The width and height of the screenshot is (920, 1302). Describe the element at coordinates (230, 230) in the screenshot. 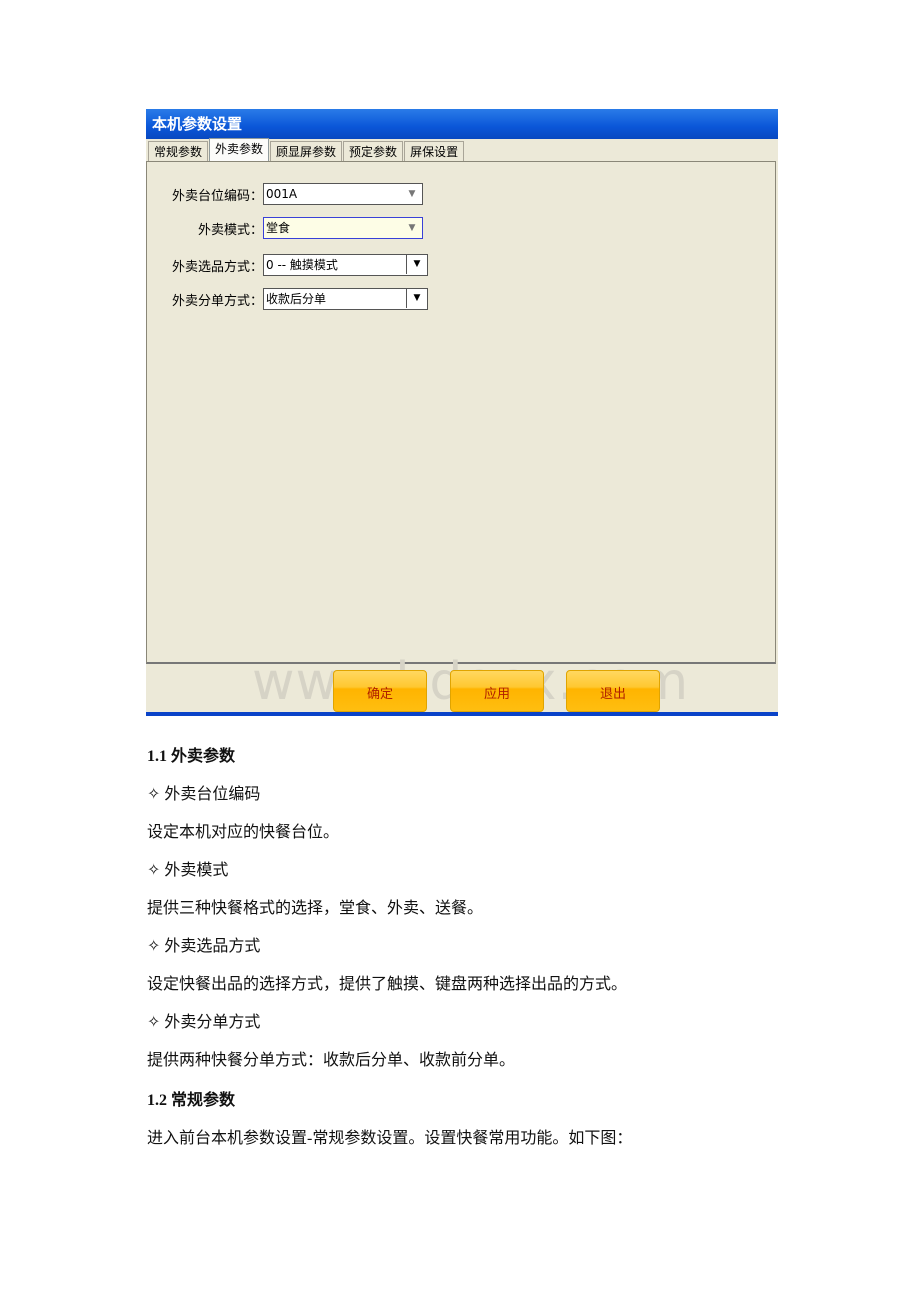

I see `mode-label: 外卖模式：` at that location.